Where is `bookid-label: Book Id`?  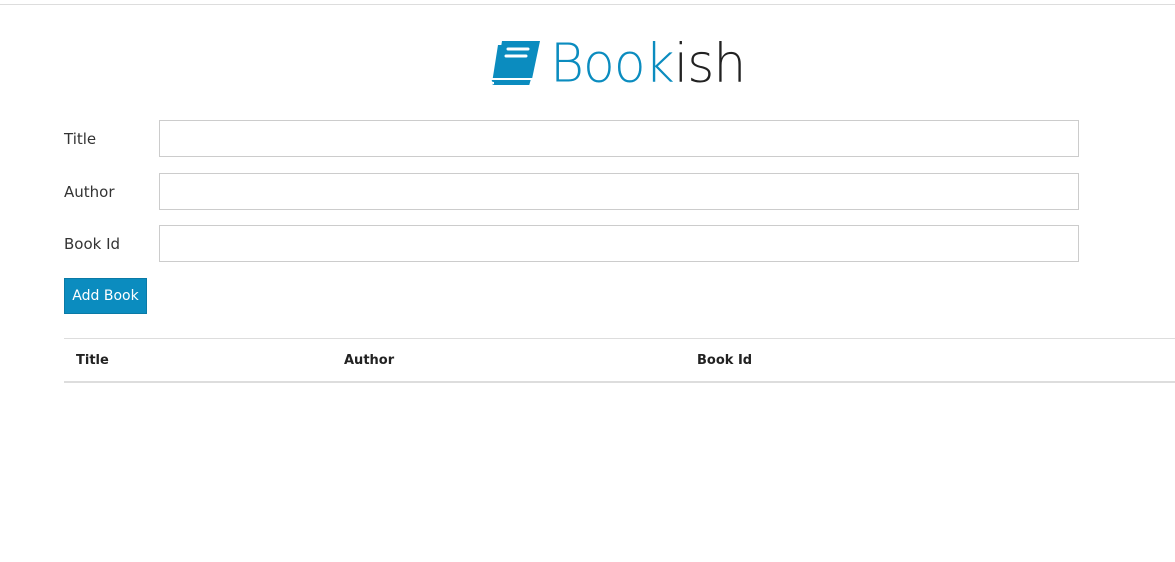
bookid-label: Book Id is located at coordinates (92, 243).